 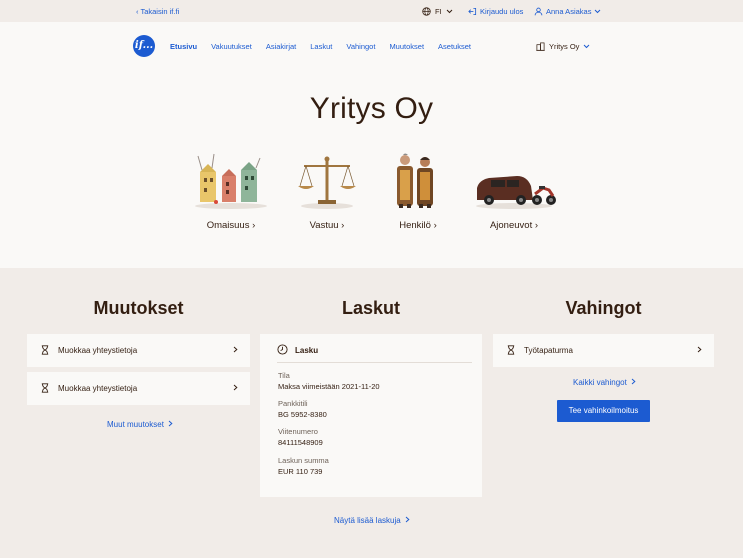 I want to click on nav-item-laskut: Laskut, so click(x=321, y=46).